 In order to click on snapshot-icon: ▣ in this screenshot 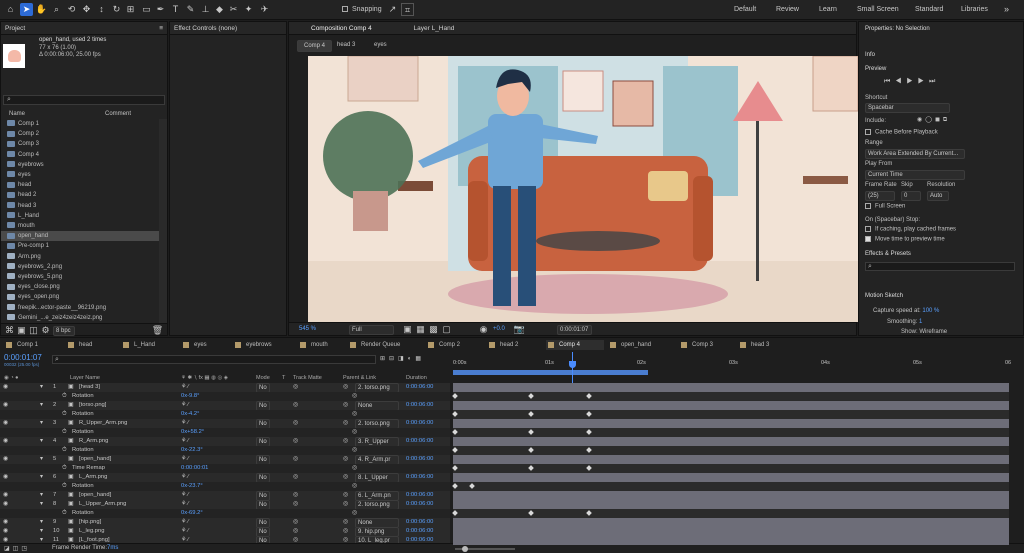, I will do `click(407, 329)`.